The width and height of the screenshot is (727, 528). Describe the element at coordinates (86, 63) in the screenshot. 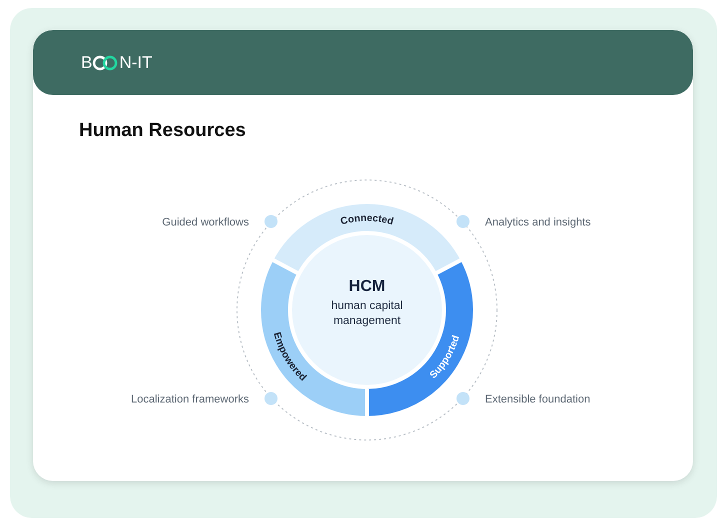

I see `logo-text: B` at that location.